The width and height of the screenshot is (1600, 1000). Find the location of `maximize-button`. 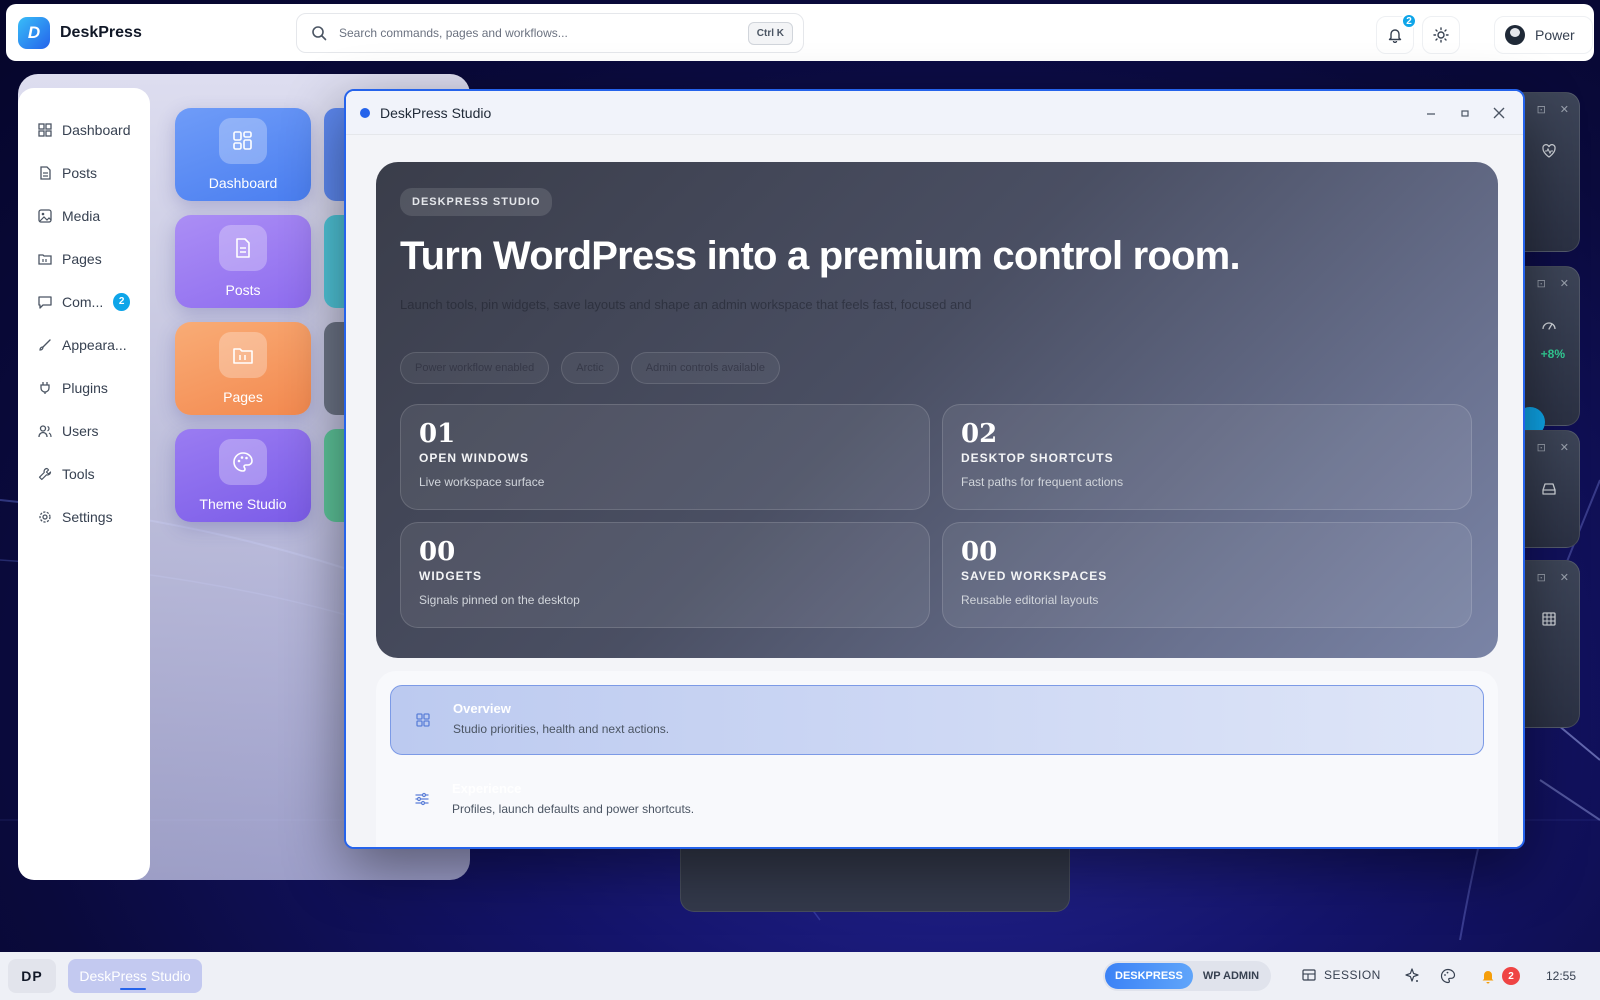

maximize-button is located at coordinates (1465, 113).